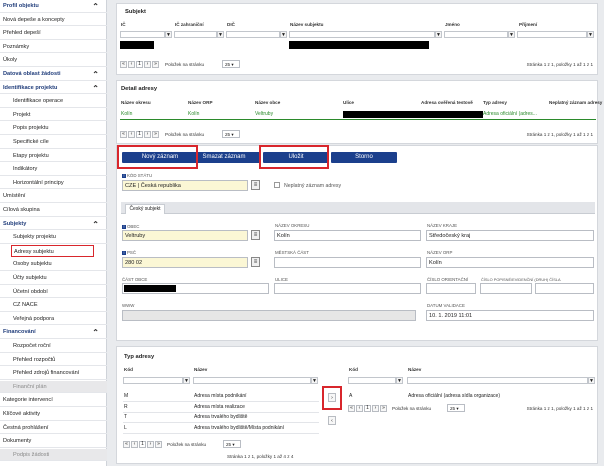  What do you see at coordinates (53, 60) in the screenshot?
I see `sidebar-item: Úkoly` at bounding box center [53, 60].